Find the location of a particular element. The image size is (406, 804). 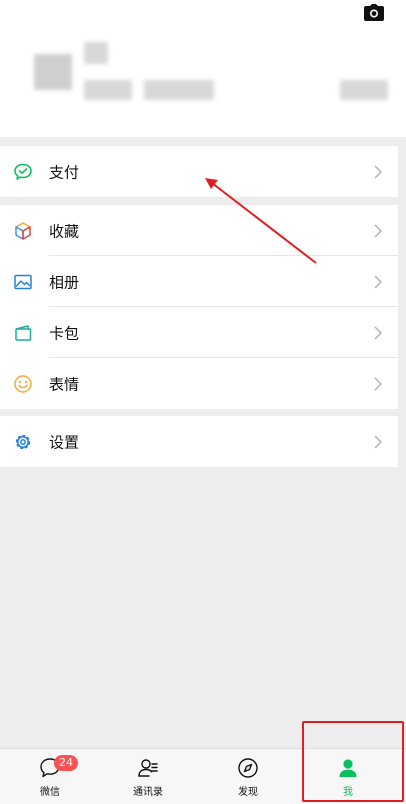

pay-group: 支付 is located at coordinates (199, 171).